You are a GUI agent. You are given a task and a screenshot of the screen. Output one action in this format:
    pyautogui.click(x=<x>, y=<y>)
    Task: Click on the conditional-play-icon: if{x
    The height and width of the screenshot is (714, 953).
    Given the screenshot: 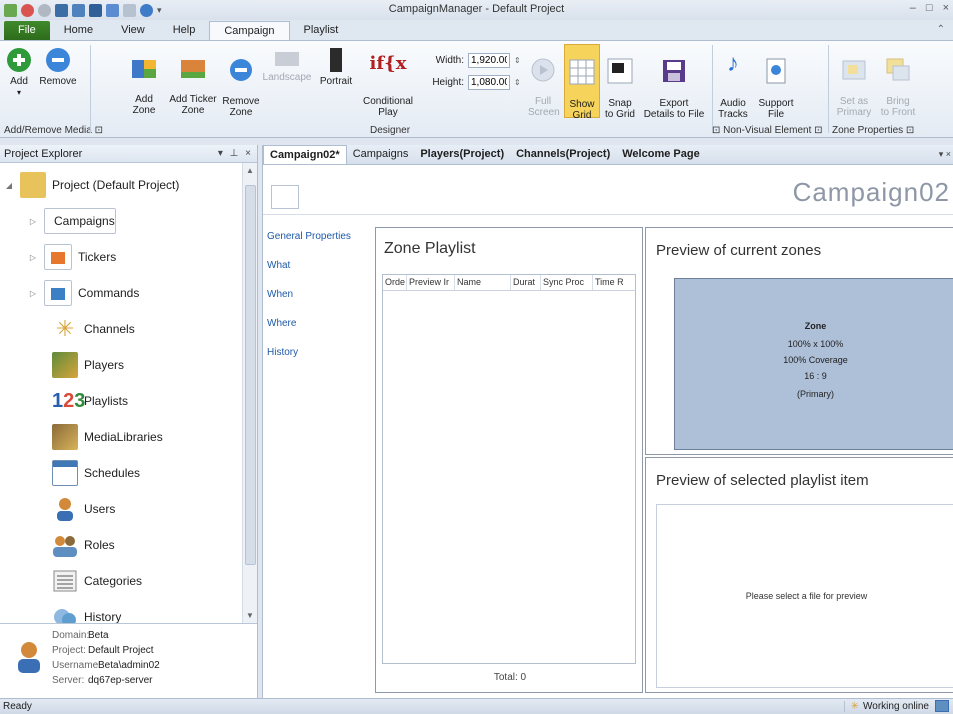 What is the action you would take?
    pyautogui.click(x=388, y=63)
    